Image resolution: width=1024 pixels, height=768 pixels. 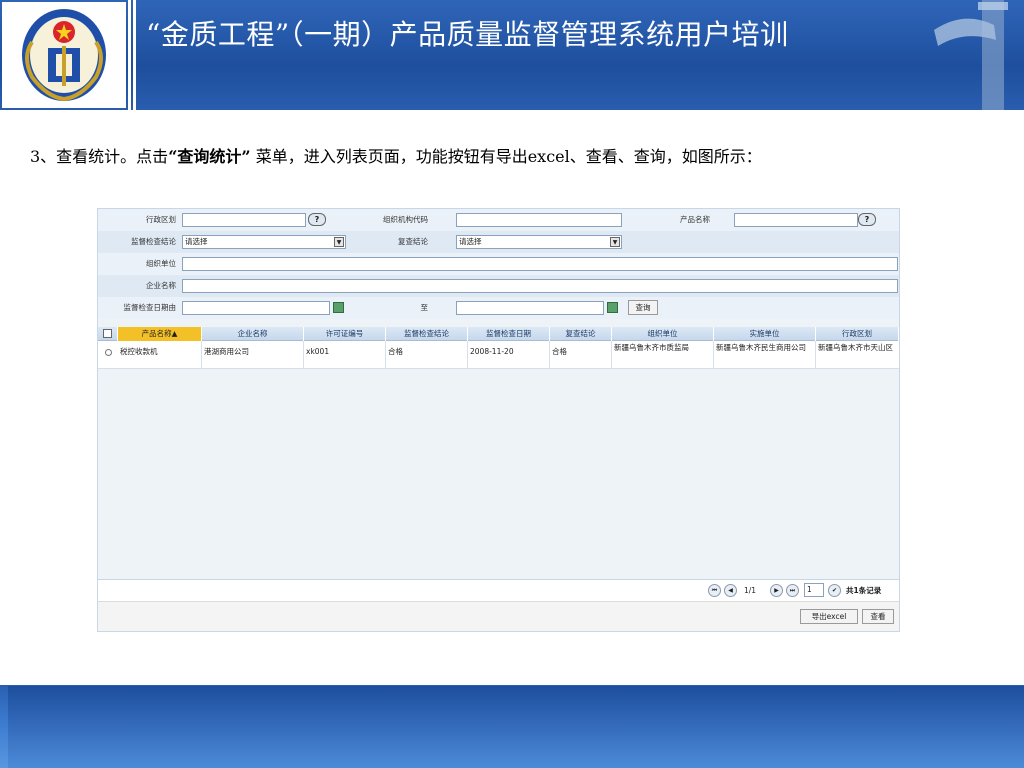 What do you see at coordinates (108, 355) in the screenshot?
I see `row-radio` at bounding box center [108, 355].